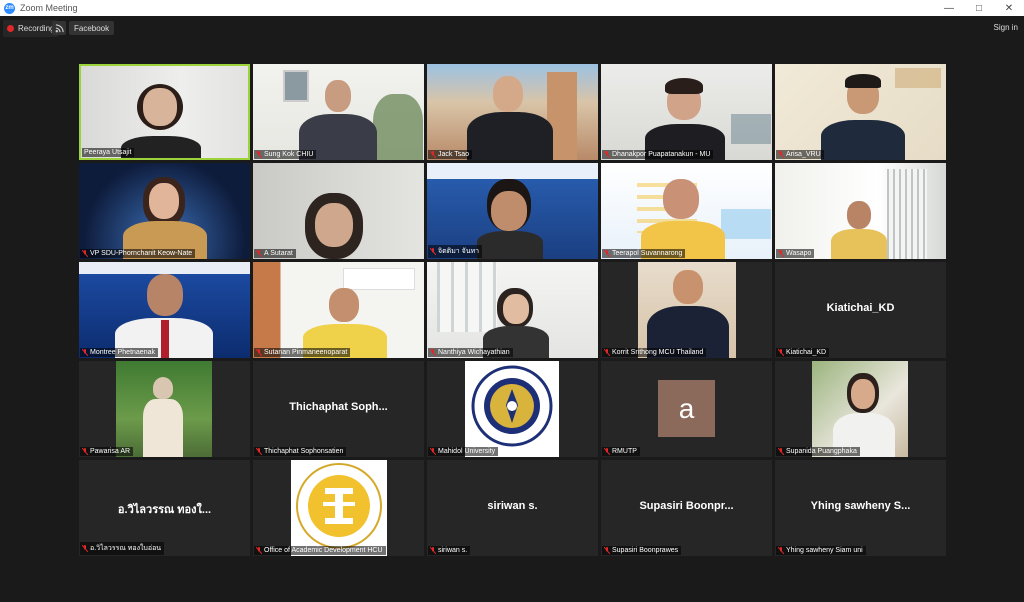  I want to click on participant-name-tag: Sutanan Pinmaneenoparat, so click(302, 352).